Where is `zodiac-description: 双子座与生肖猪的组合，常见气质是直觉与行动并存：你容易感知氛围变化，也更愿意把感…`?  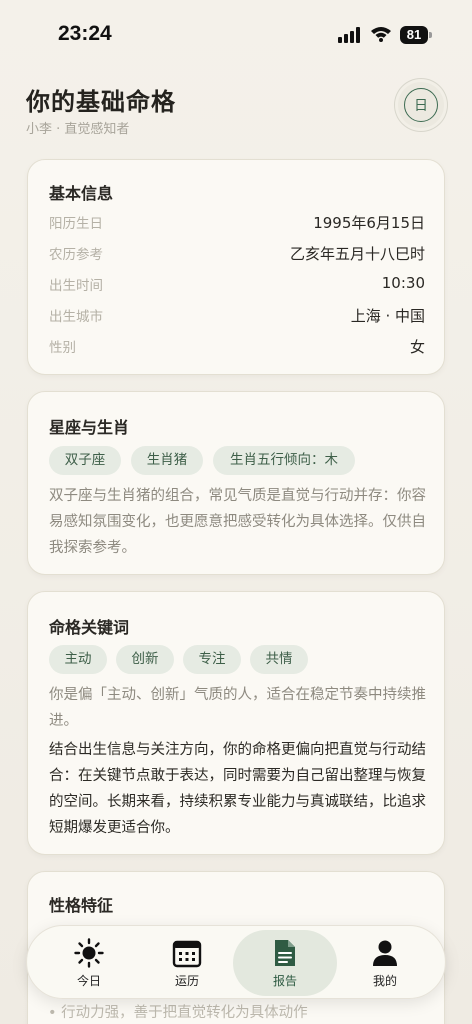
zodiac-description: 双子座与生肖猪的组合，常见气质是直觉与行动并存：你容易感知氛围变化，也更愿意把感… is located at coordinates (237, 522).